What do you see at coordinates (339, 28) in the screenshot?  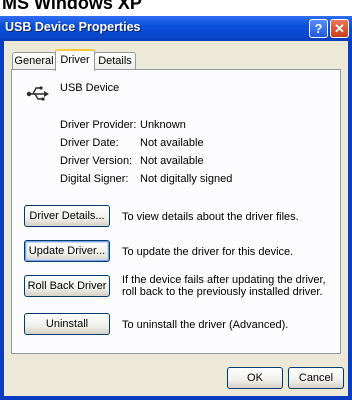 I see `close-button: ✕` at bounding box center [339, 28].